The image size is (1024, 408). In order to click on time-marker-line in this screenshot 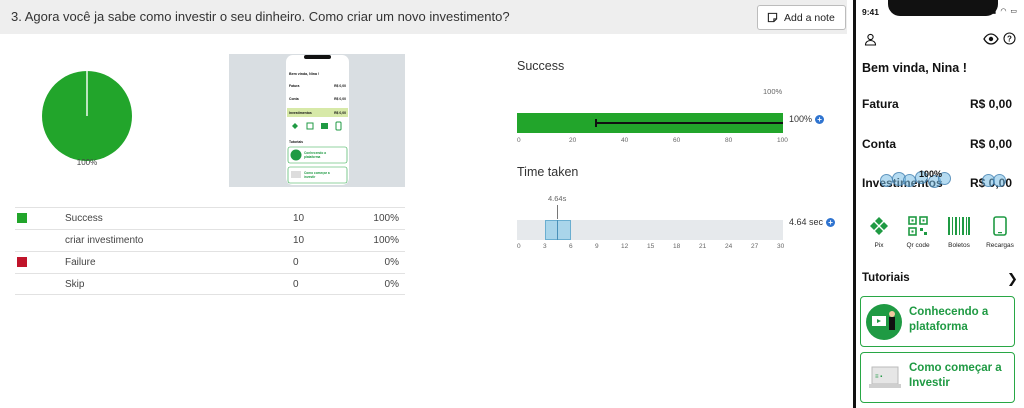, I will do `click(557, 212)`.